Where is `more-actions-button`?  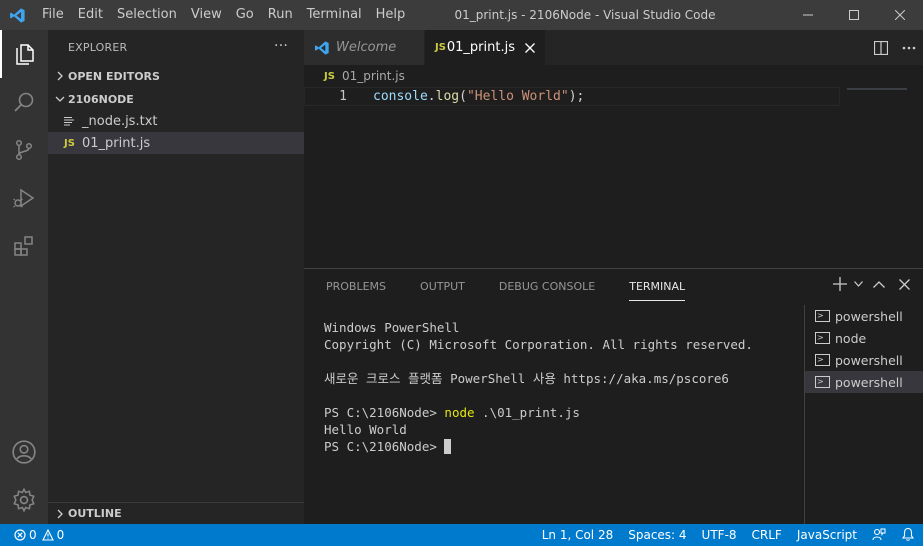
more-actions-button is located at coordinates (909, 48).